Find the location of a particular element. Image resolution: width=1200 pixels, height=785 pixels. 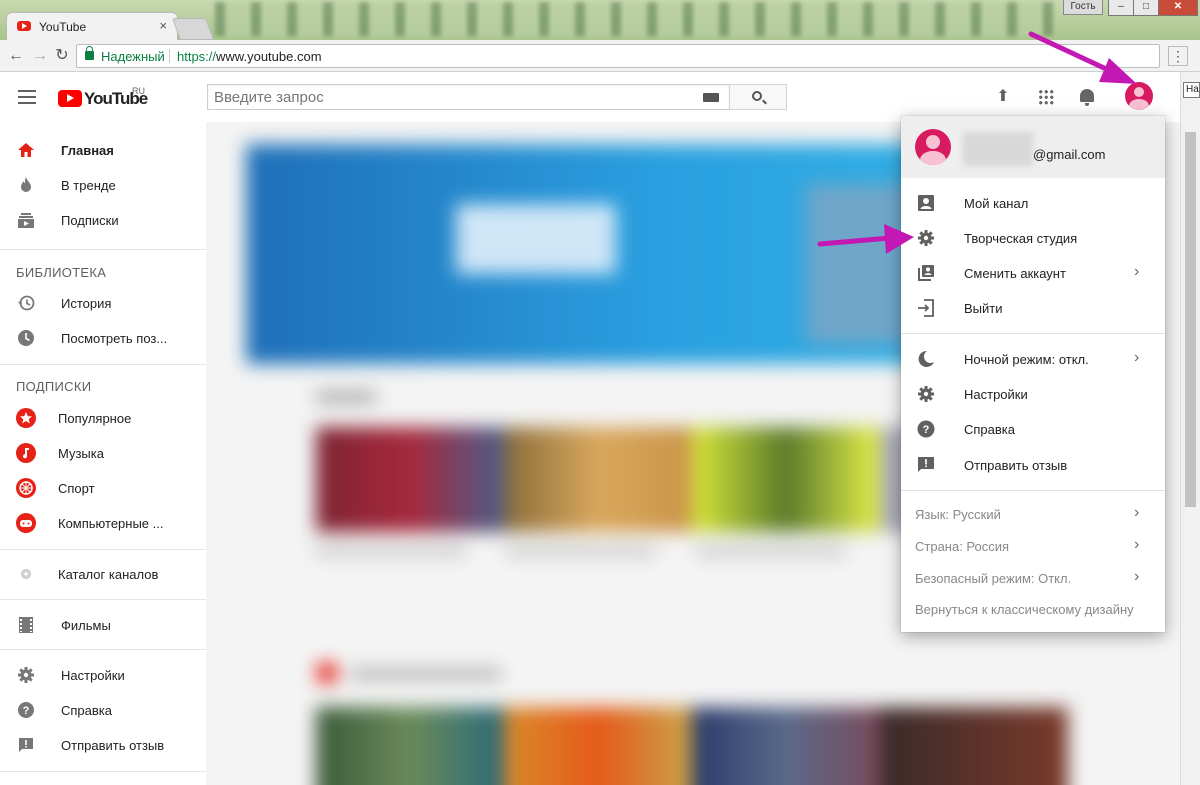

menu-item-label: Язык: Русский is located at coordinates (958, 514).